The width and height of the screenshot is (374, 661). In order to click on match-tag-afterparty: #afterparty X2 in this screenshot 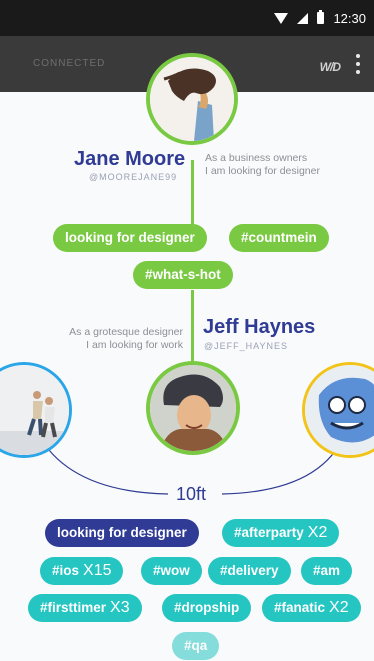, I will do `click(281, 533)`.